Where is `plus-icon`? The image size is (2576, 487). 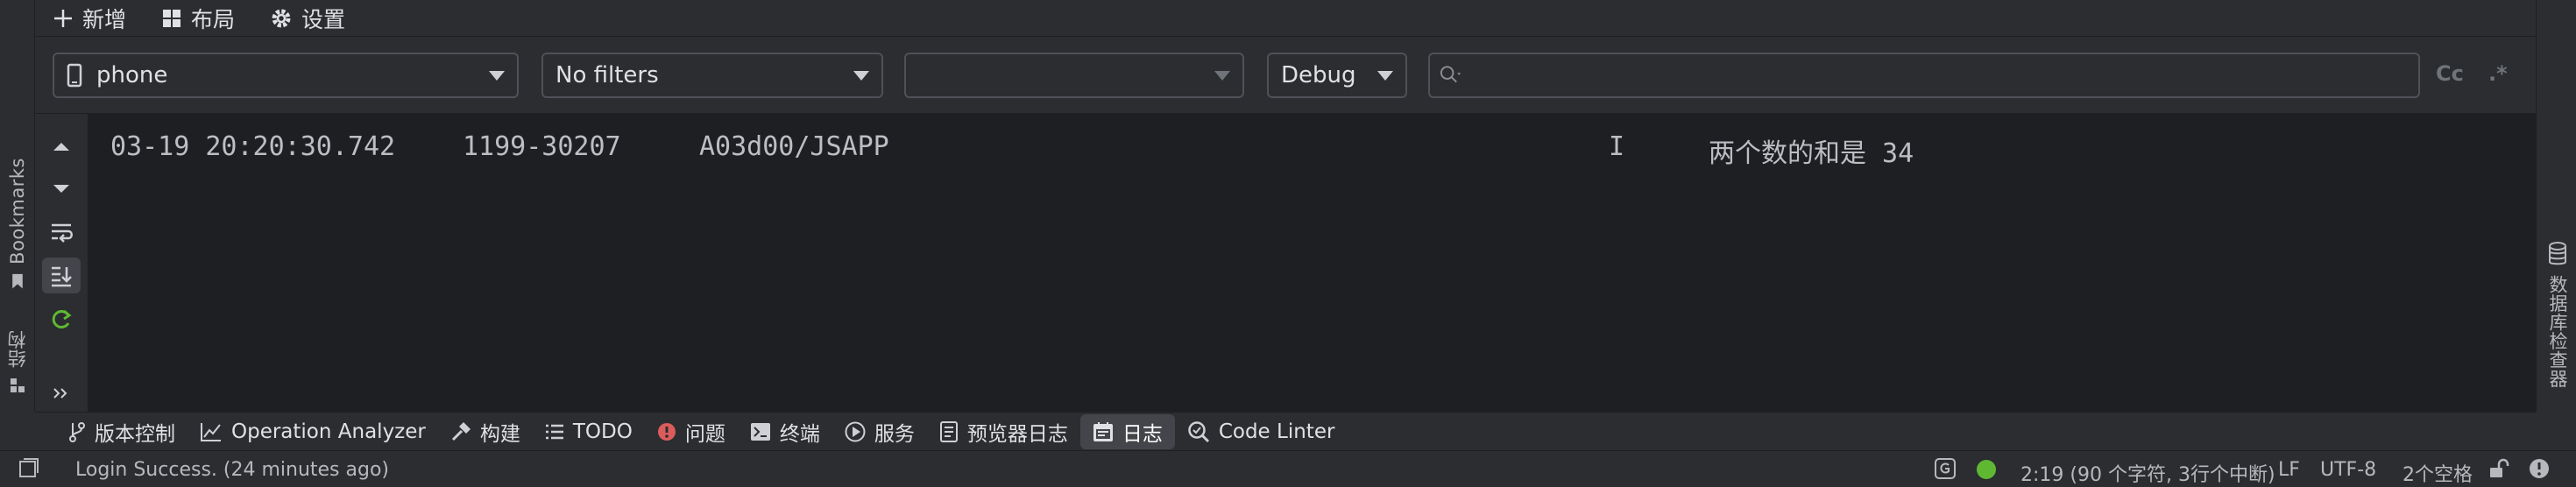
plus-icon is located at coordinates (63, 18).